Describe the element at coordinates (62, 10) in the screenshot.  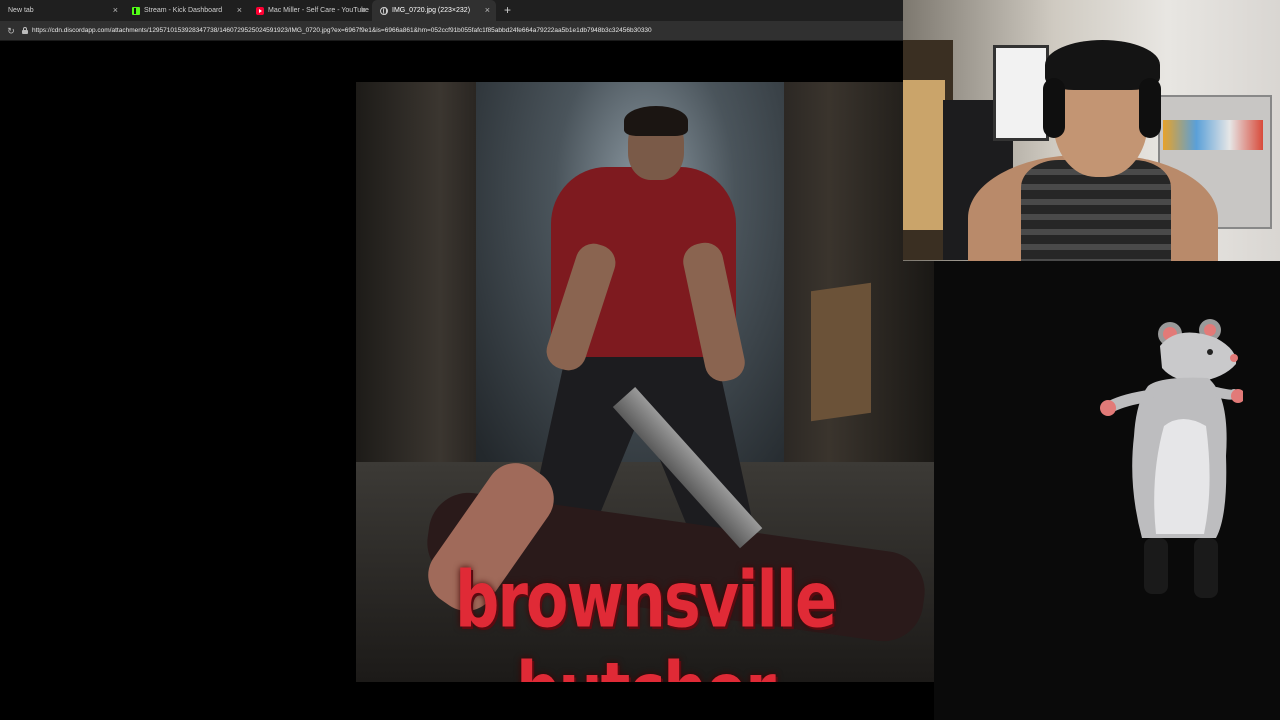
I see `tab-new-tab: New tab ×` at that location.